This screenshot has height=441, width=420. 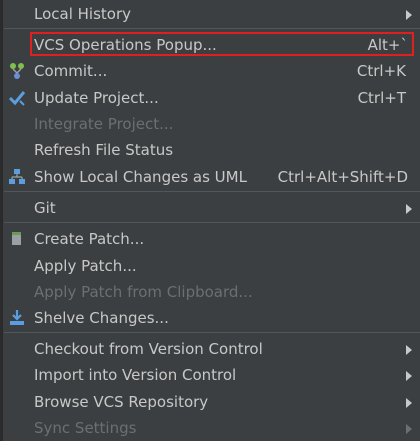 What do you see at coordinates (212, 98) in the screenshot?
I see `menu-item-update-project: Update Project... Ctrl+T` at bounding box center [212, 98].